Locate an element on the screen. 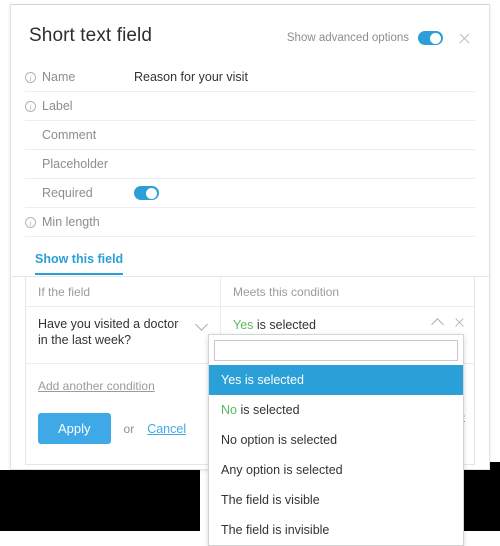 The height and width of the screenshot is (546, 500). conditions-table-header: If the field Meets this condition is located at coordinates (250, 292).